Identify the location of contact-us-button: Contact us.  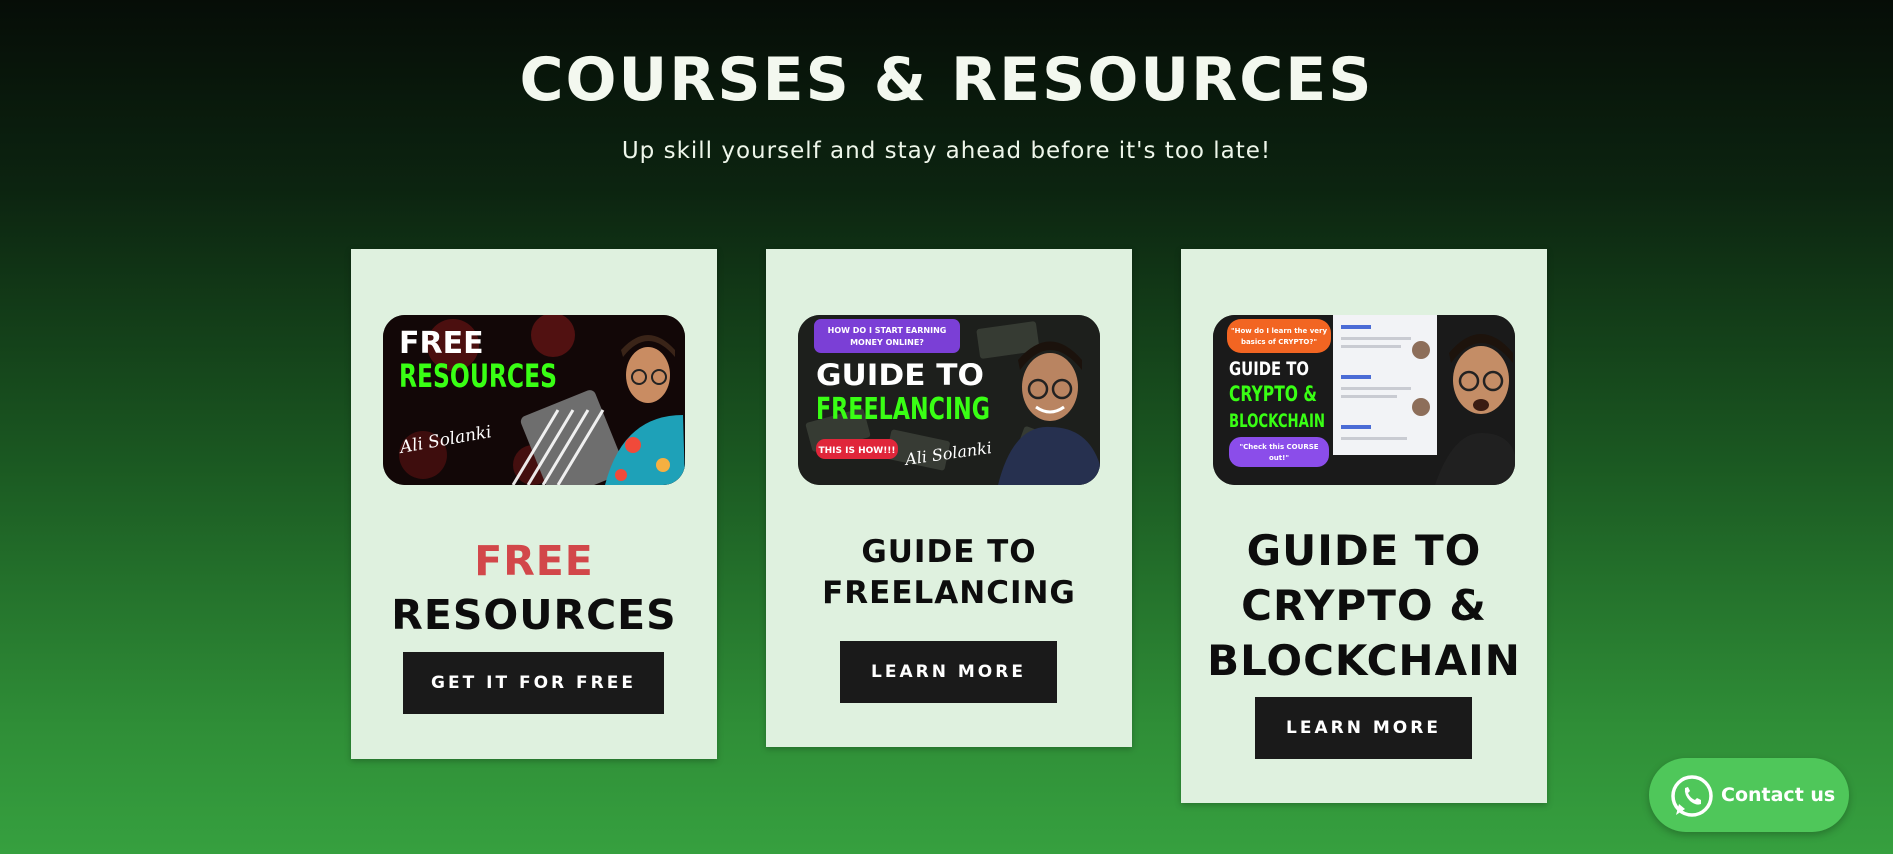
(1749, 795).